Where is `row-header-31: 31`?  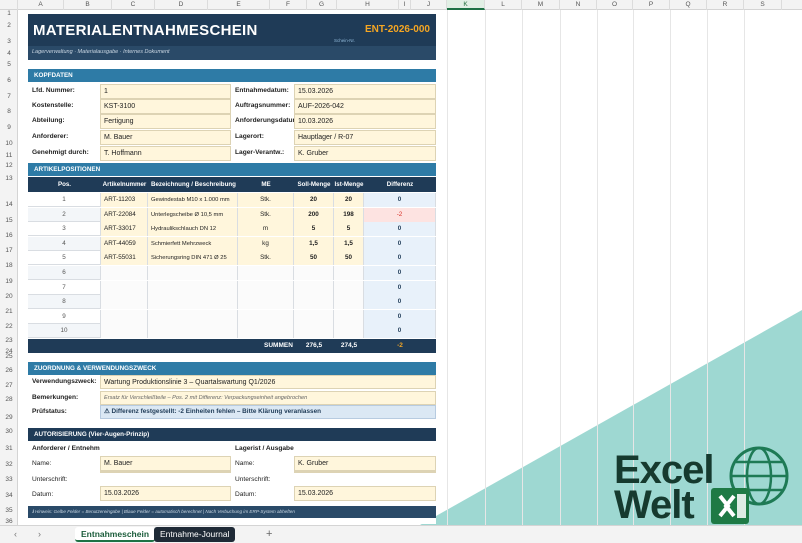 row-header-31: 31 is located at coordinates (9, 448).